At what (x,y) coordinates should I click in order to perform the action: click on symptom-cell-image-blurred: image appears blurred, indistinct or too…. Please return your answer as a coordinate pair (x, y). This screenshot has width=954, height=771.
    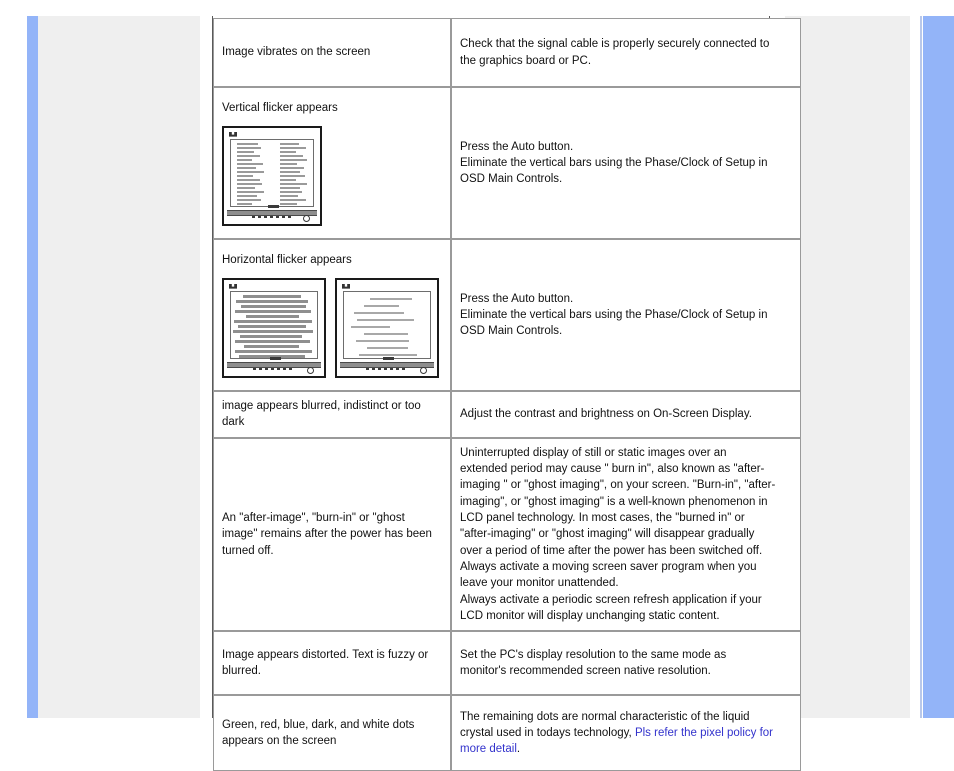
    Looking at the image, I should click on (332, 414).